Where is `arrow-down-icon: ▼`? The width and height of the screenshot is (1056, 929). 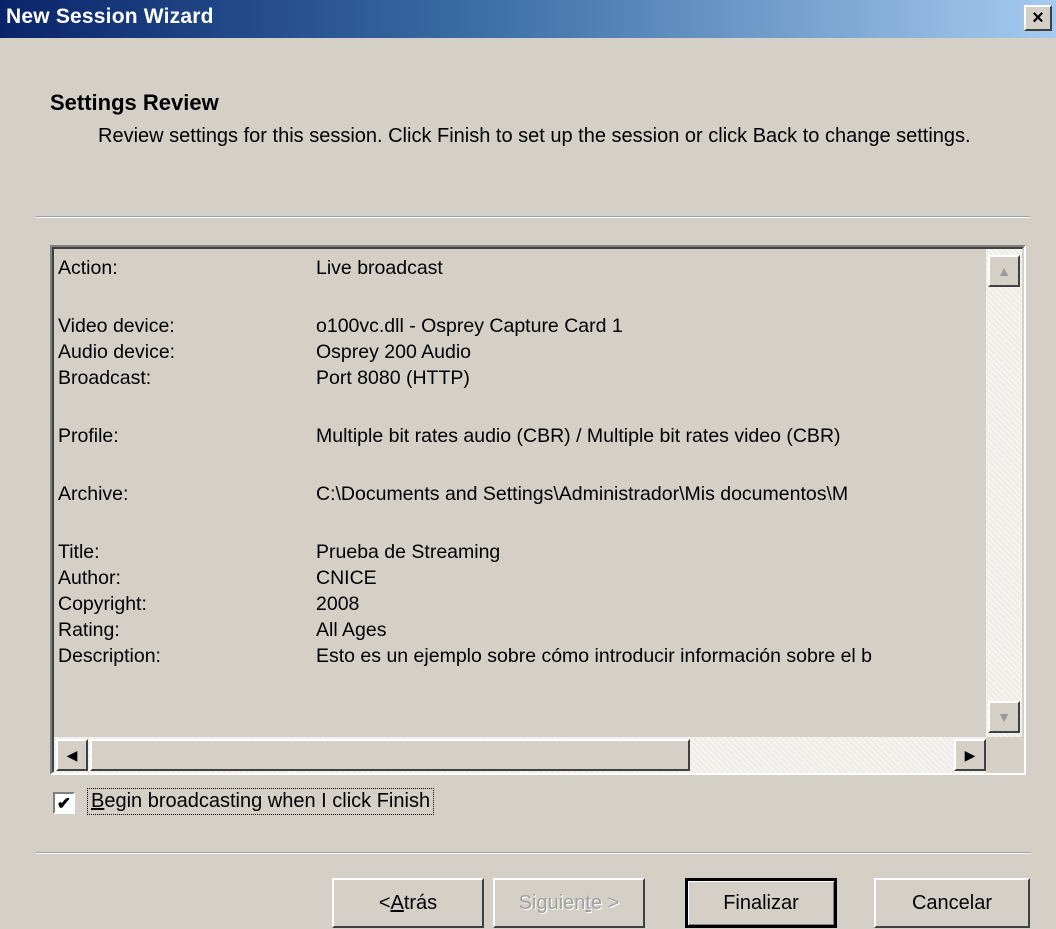 arrow-down-icon: ▼ is located at coordinates (1004, 717).